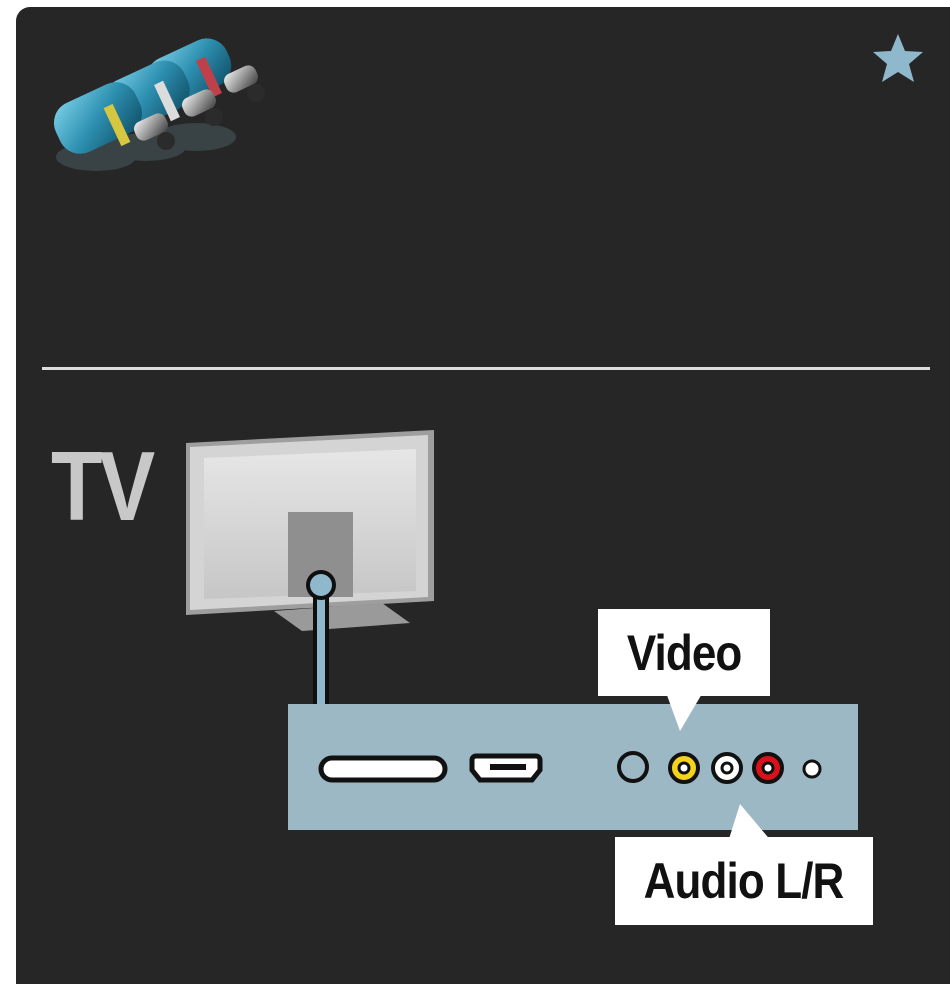 This screenshot has height=984, width=950. I want to click on hdmi-port, so click(506, 768).